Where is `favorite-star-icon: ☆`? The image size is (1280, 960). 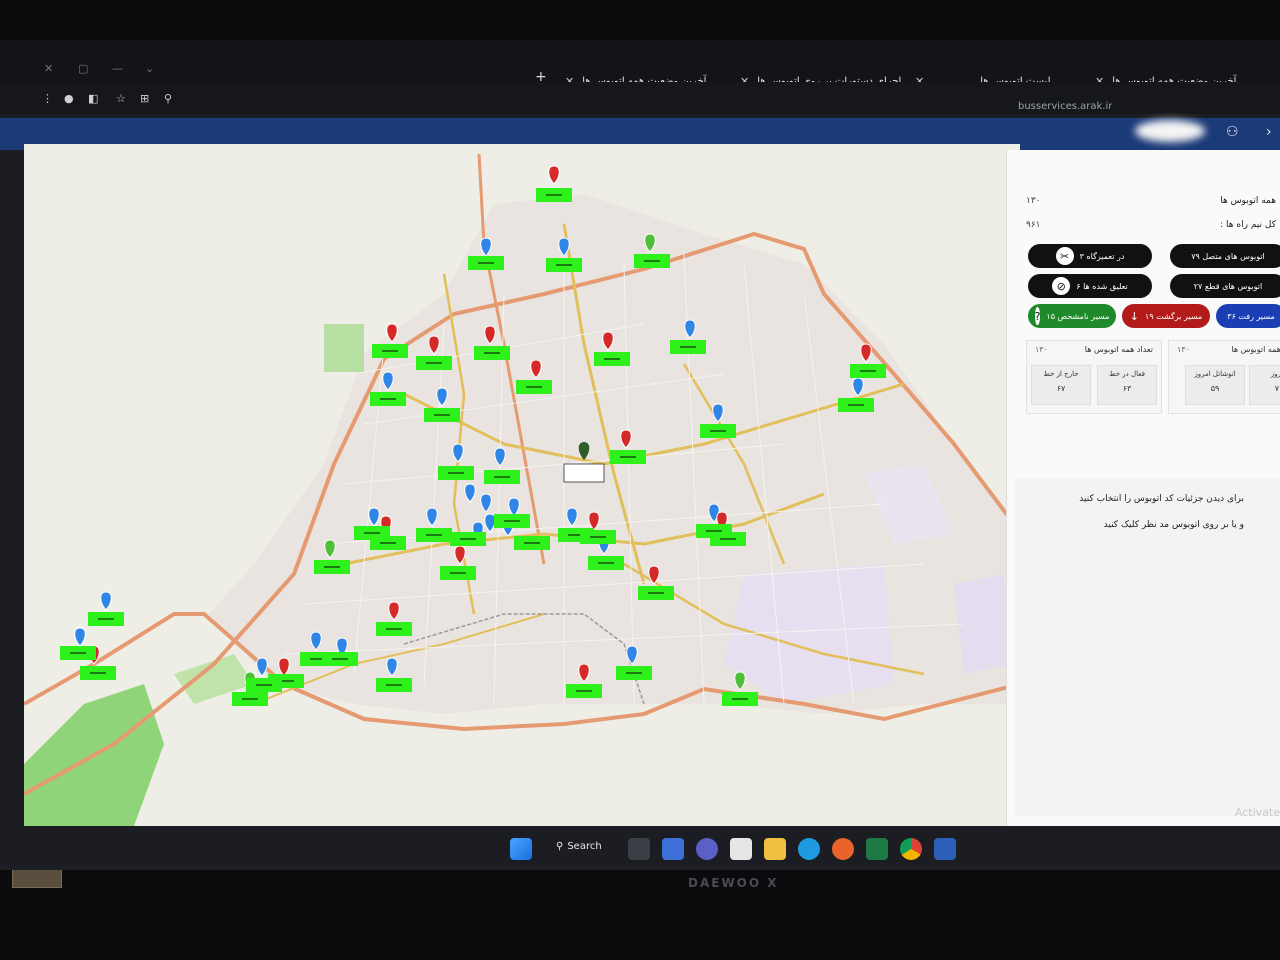
favorite-star-icon: ☆ is located at coordinates (121, 98).